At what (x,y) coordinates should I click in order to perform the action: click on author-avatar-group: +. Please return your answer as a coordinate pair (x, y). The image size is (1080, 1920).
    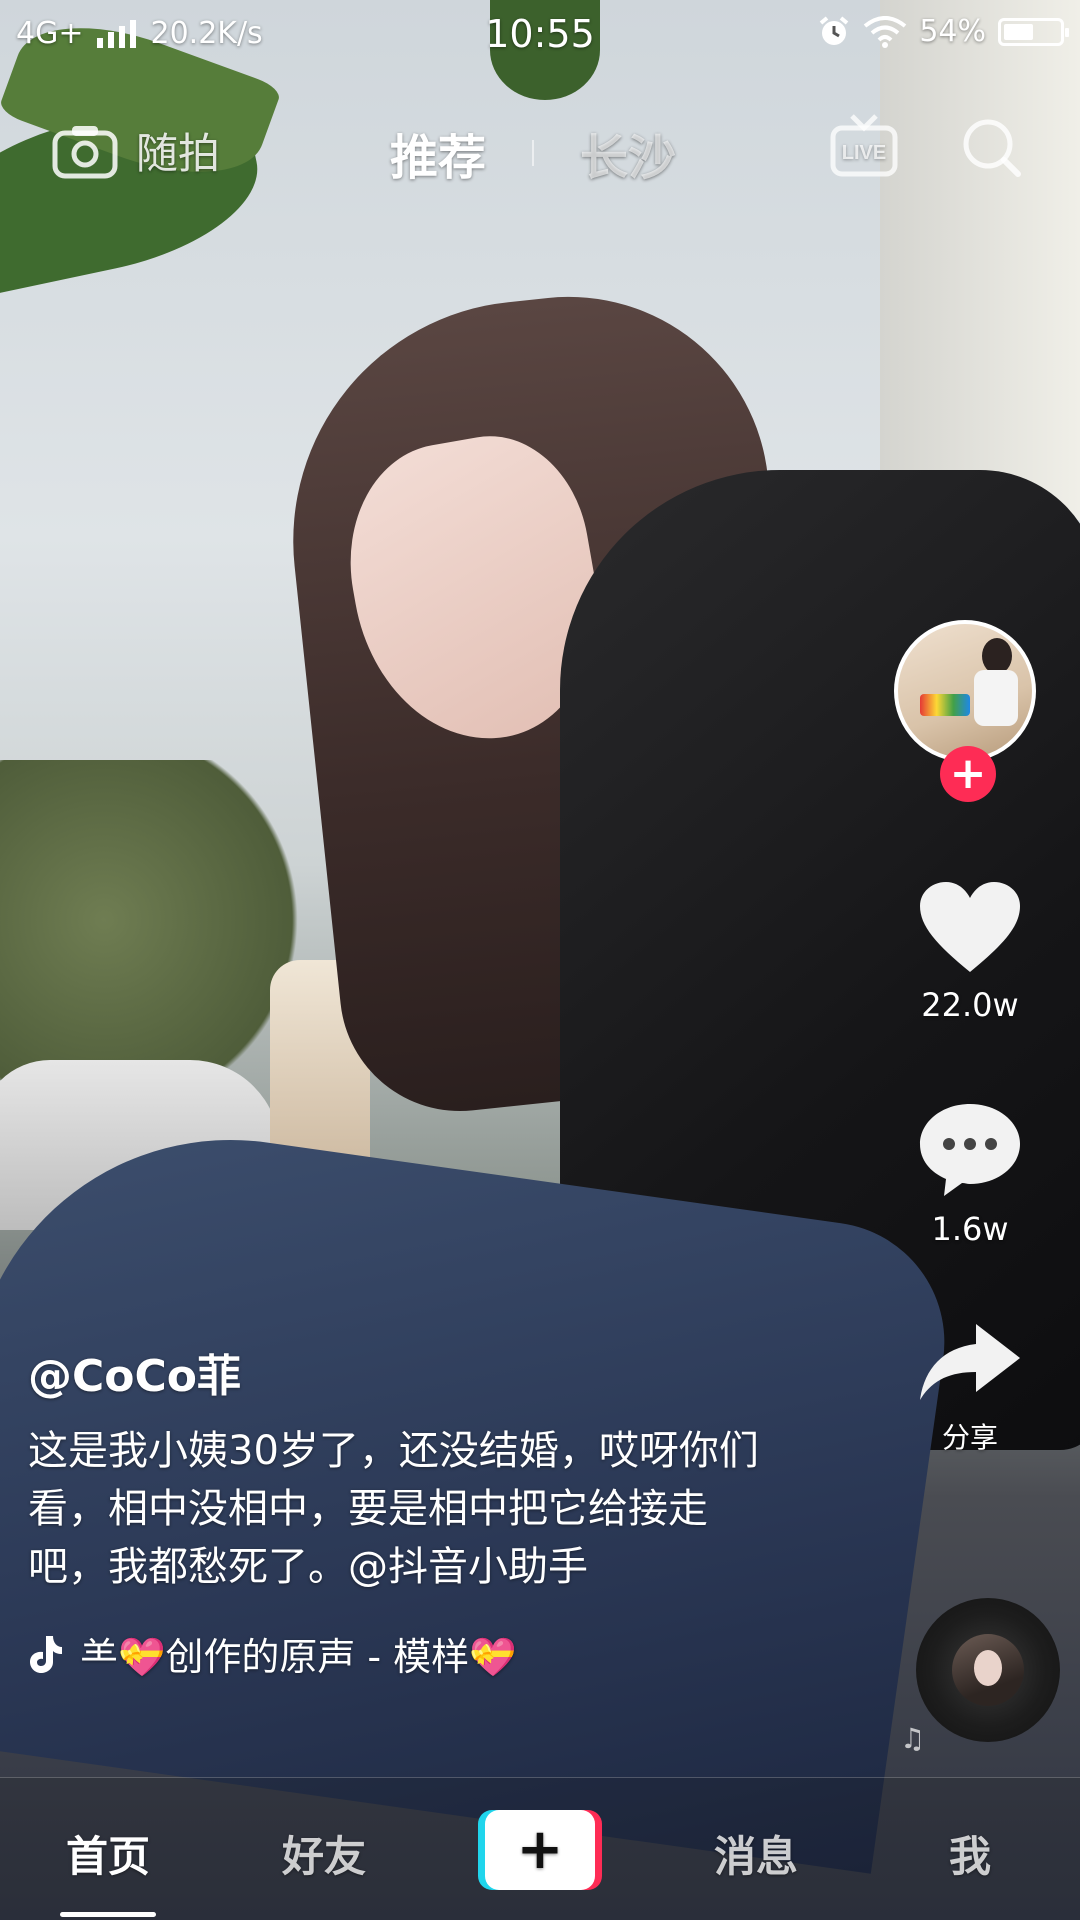
    Looking at the image, I should click on (969, 711).